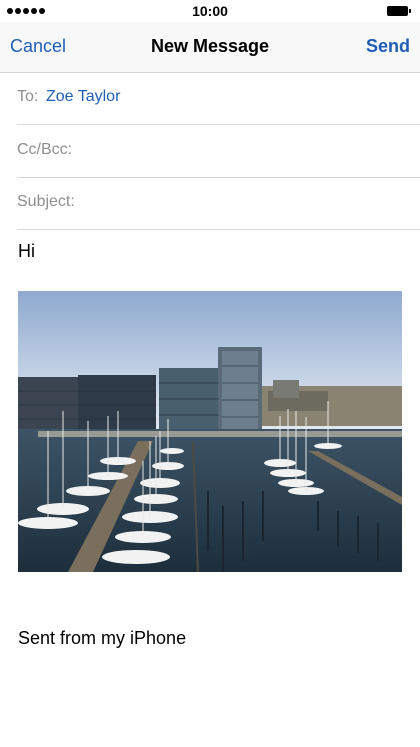  I want to click on send-button: Send, so click(388, 46).